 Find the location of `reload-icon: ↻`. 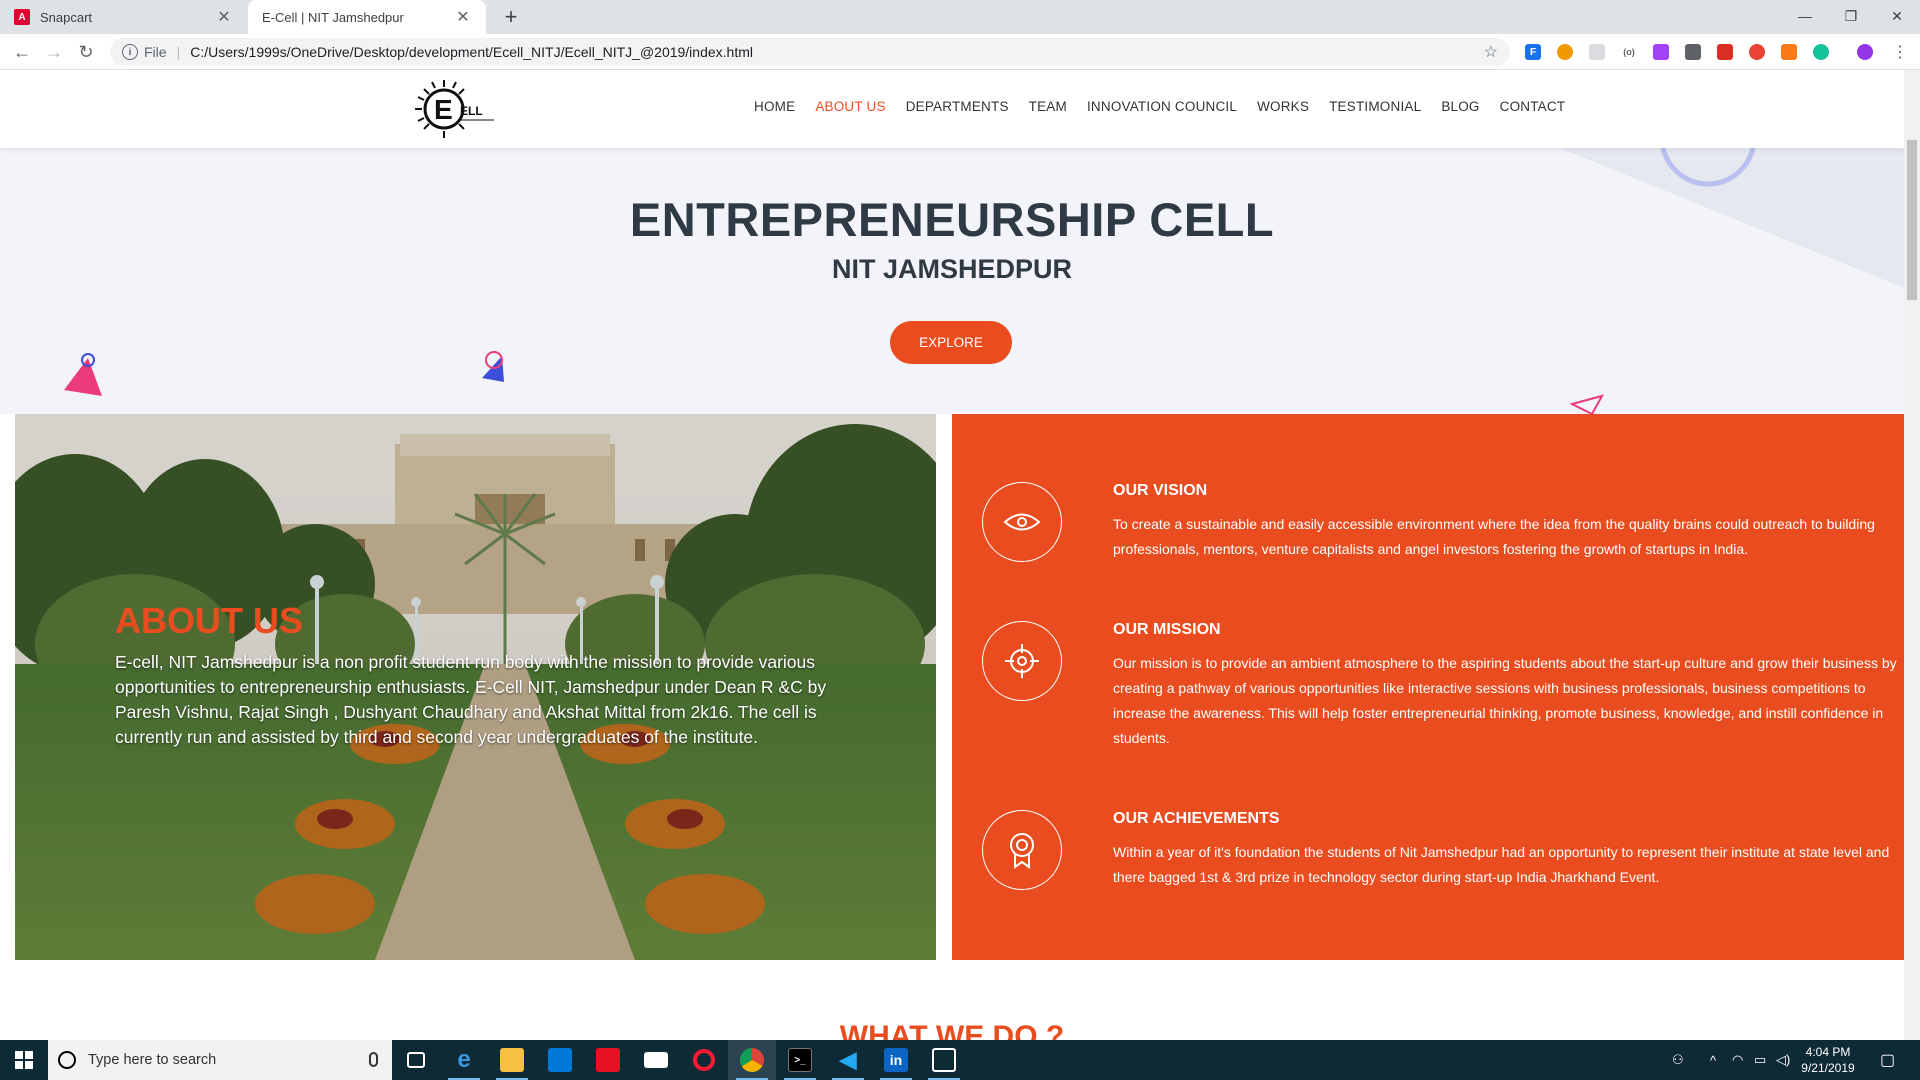

reload-icon: ↻ is located at coordinates (86, 52).